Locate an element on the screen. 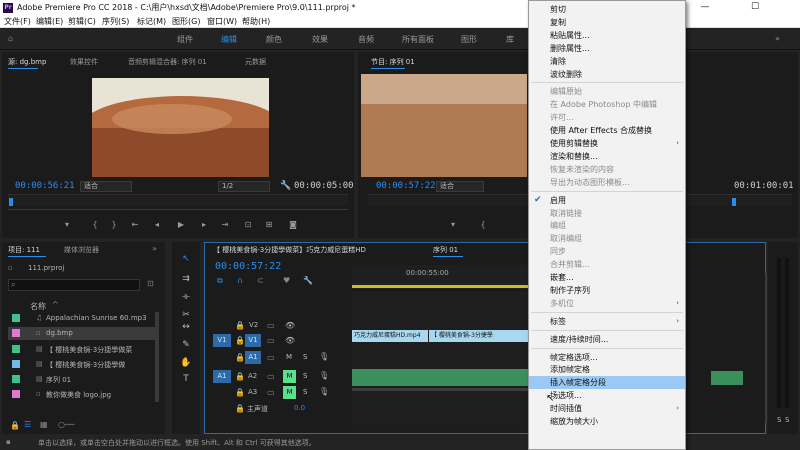 The height and width of the screenshot is (450, 800). program-playhead is located at coordinates (734, 202).